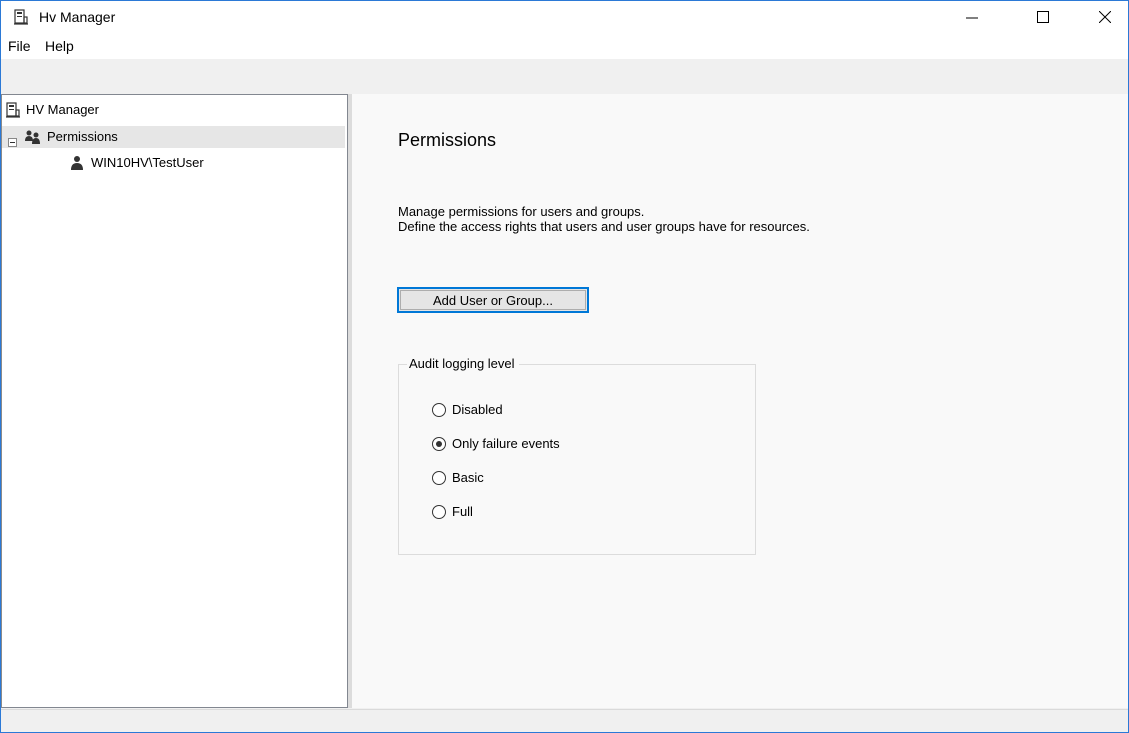  I want to click on minimize-icon, so click(972, 18).